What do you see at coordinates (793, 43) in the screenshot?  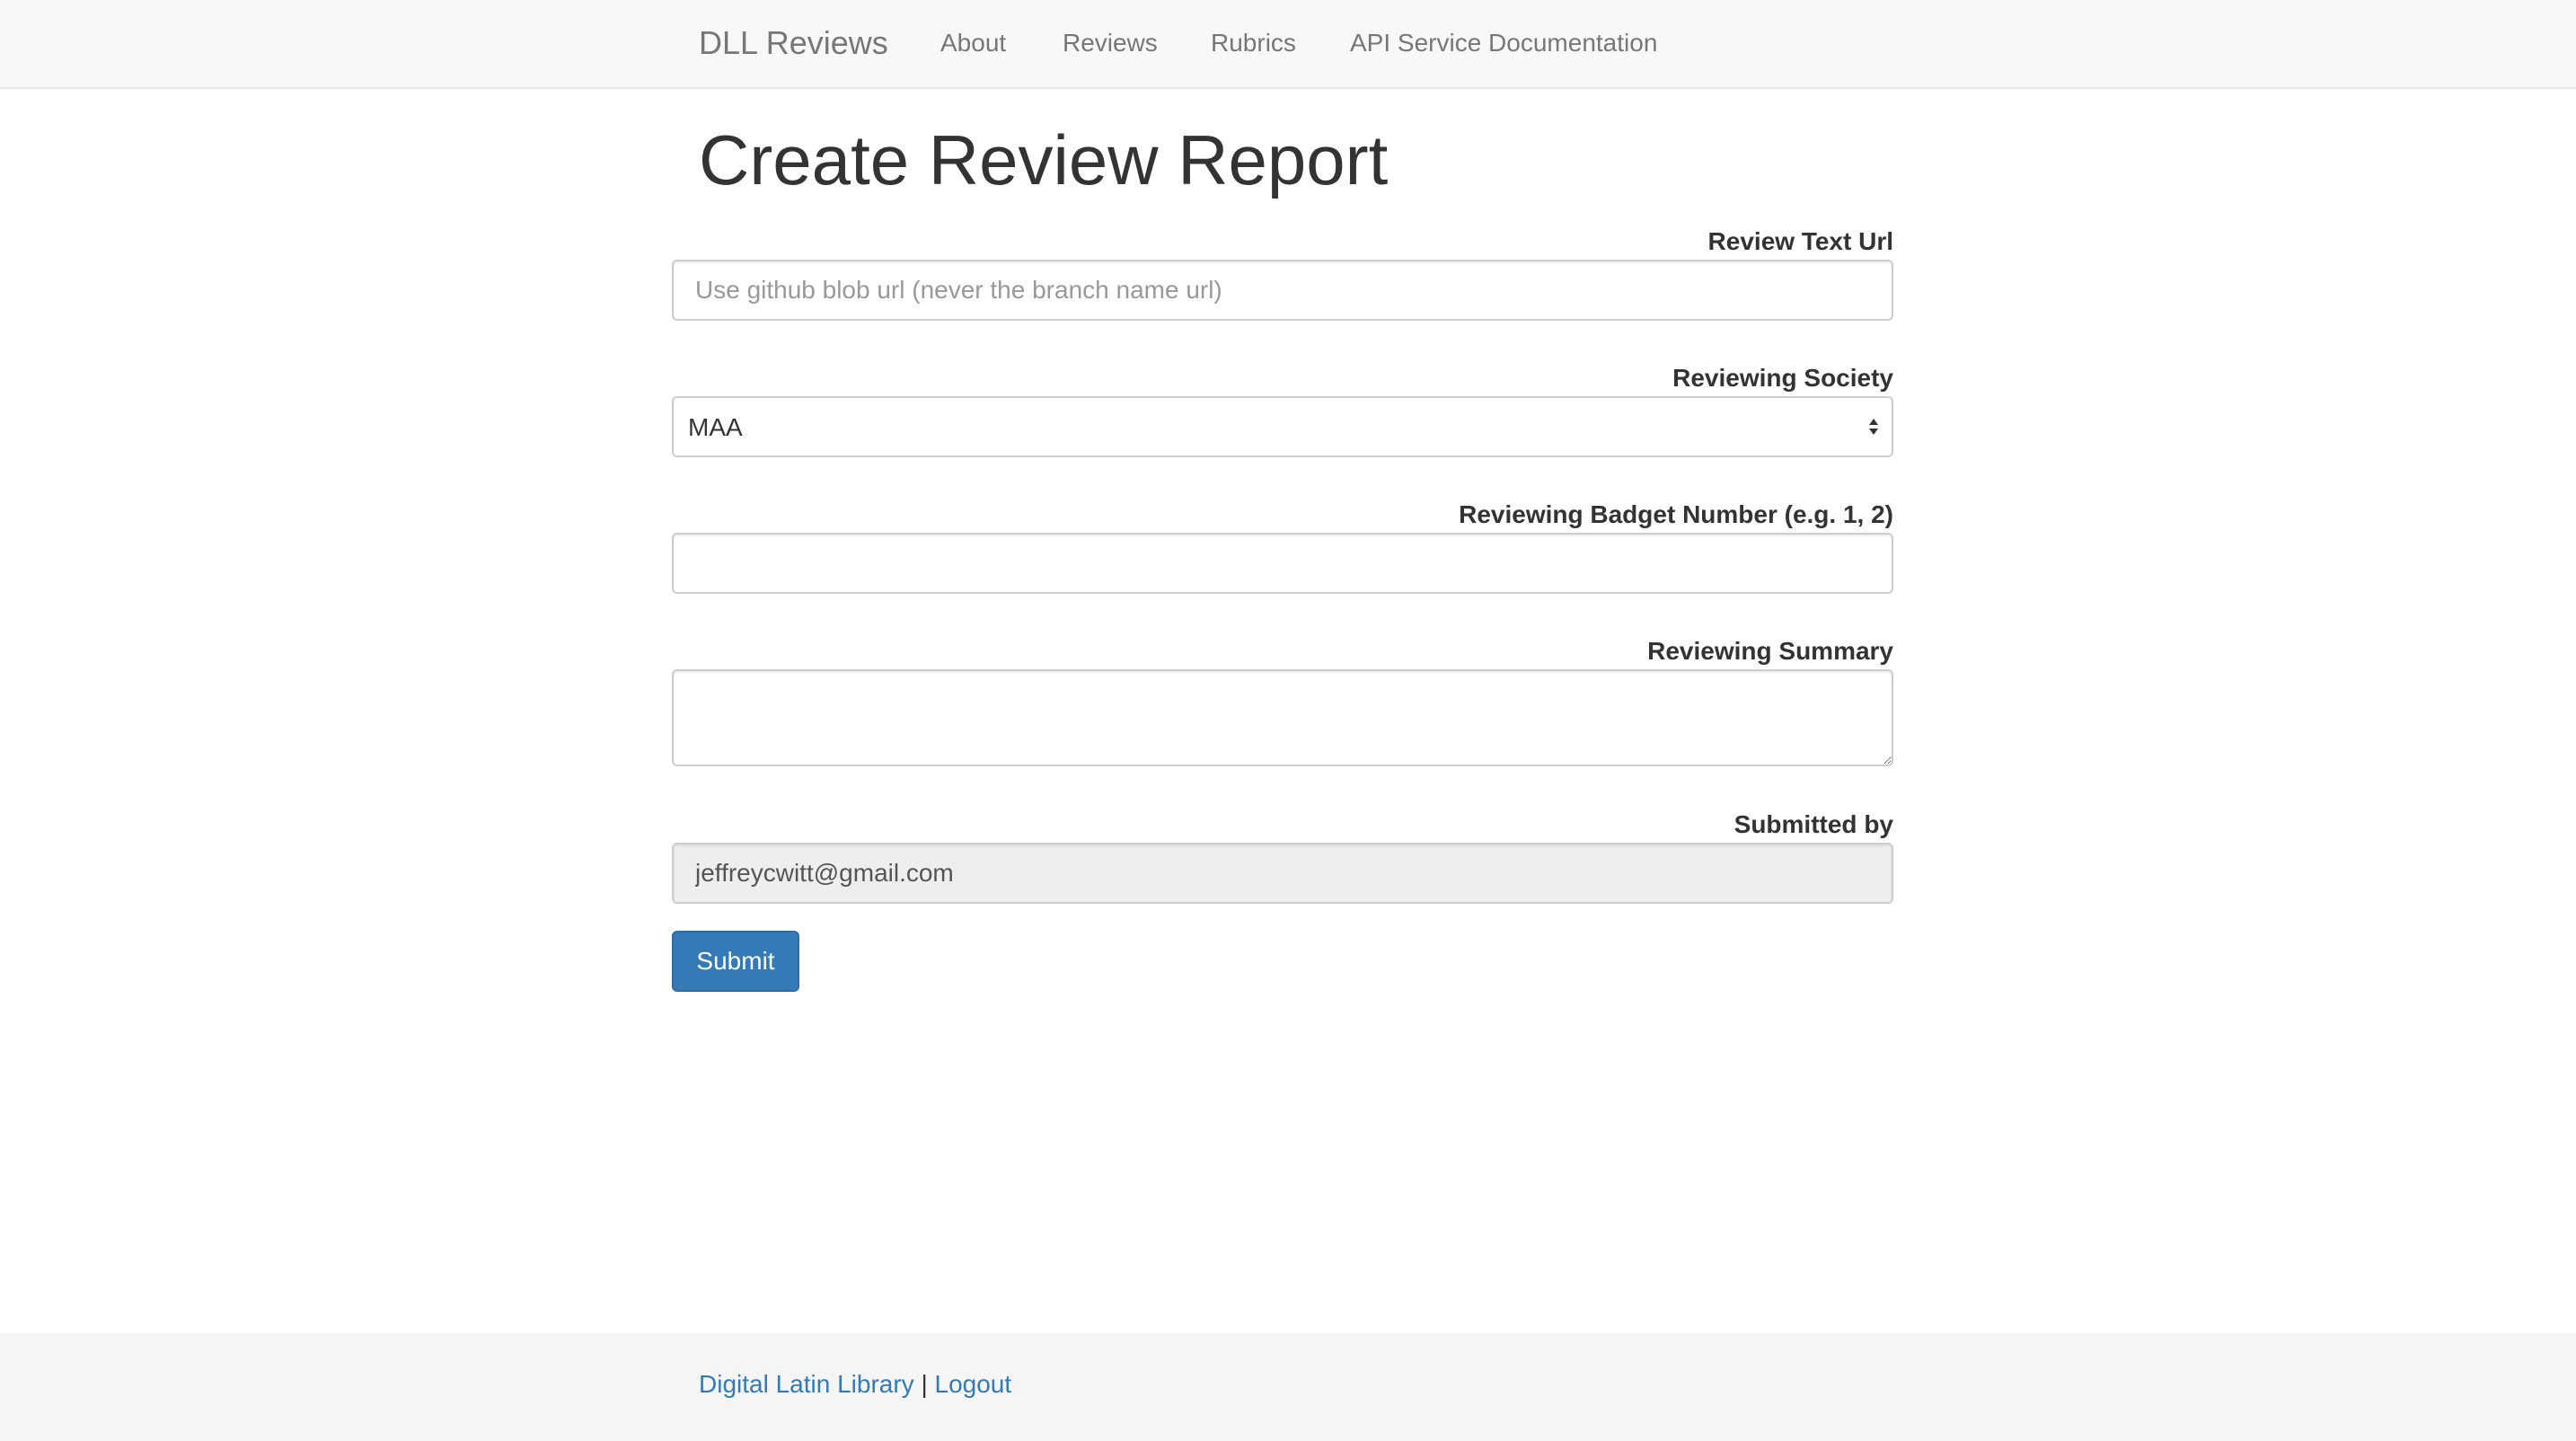 I see `brand-link: DLL Reviews` at bounding box center [793, 43].